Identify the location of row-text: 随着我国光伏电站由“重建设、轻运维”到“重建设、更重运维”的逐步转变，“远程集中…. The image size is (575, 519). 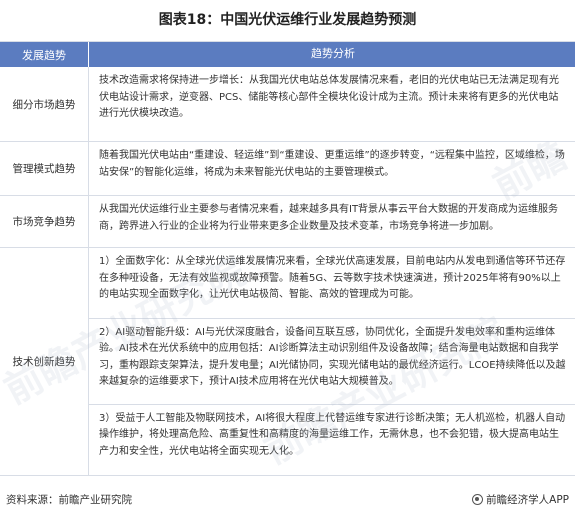
(332, 164).